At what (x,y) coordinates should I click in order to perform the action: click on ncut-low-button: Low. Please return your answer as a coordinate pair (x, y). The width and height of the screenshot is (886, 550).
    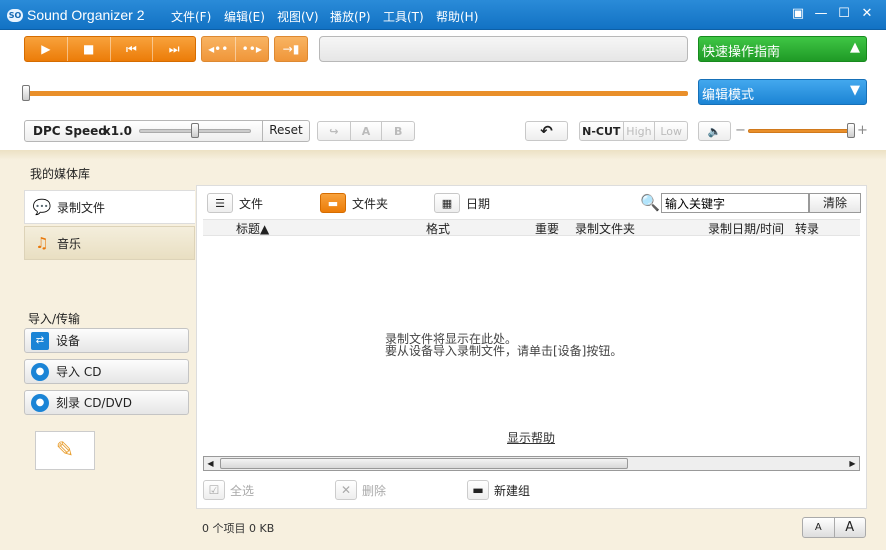
    Looking at the image, I should click on (671, 131).